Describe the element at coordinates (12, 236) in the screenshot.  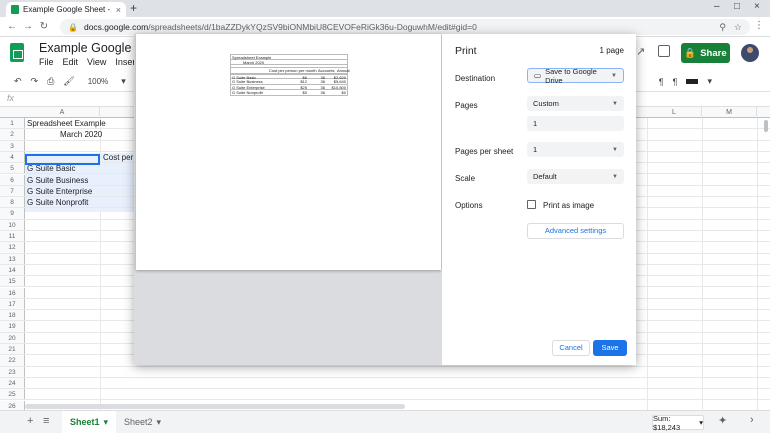
I see `row-number: 11` at that location.